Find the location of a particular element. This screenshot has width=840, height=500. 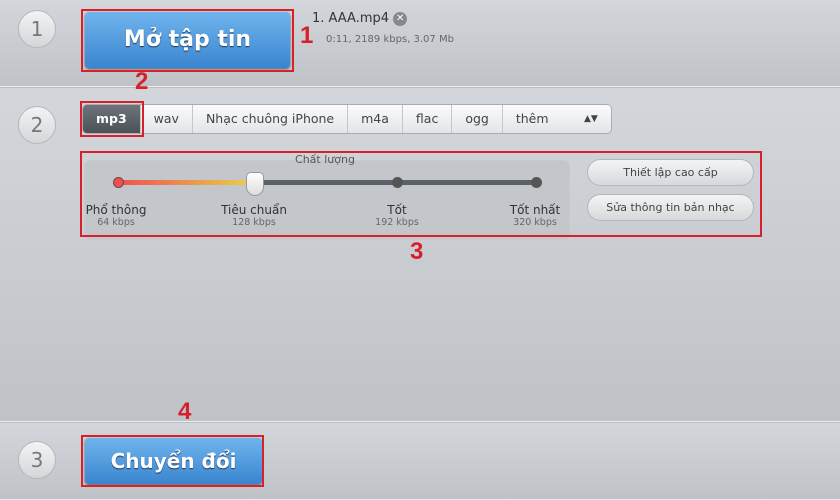

file-name-text: 1. AAA.mp4 is located at coordinates (351, 18).